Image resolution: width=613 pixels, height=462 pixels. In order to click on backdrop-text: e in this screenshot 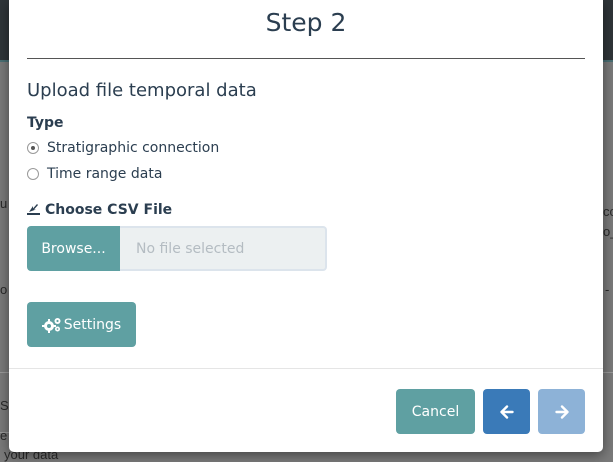, I will do `click(4, 435)`.